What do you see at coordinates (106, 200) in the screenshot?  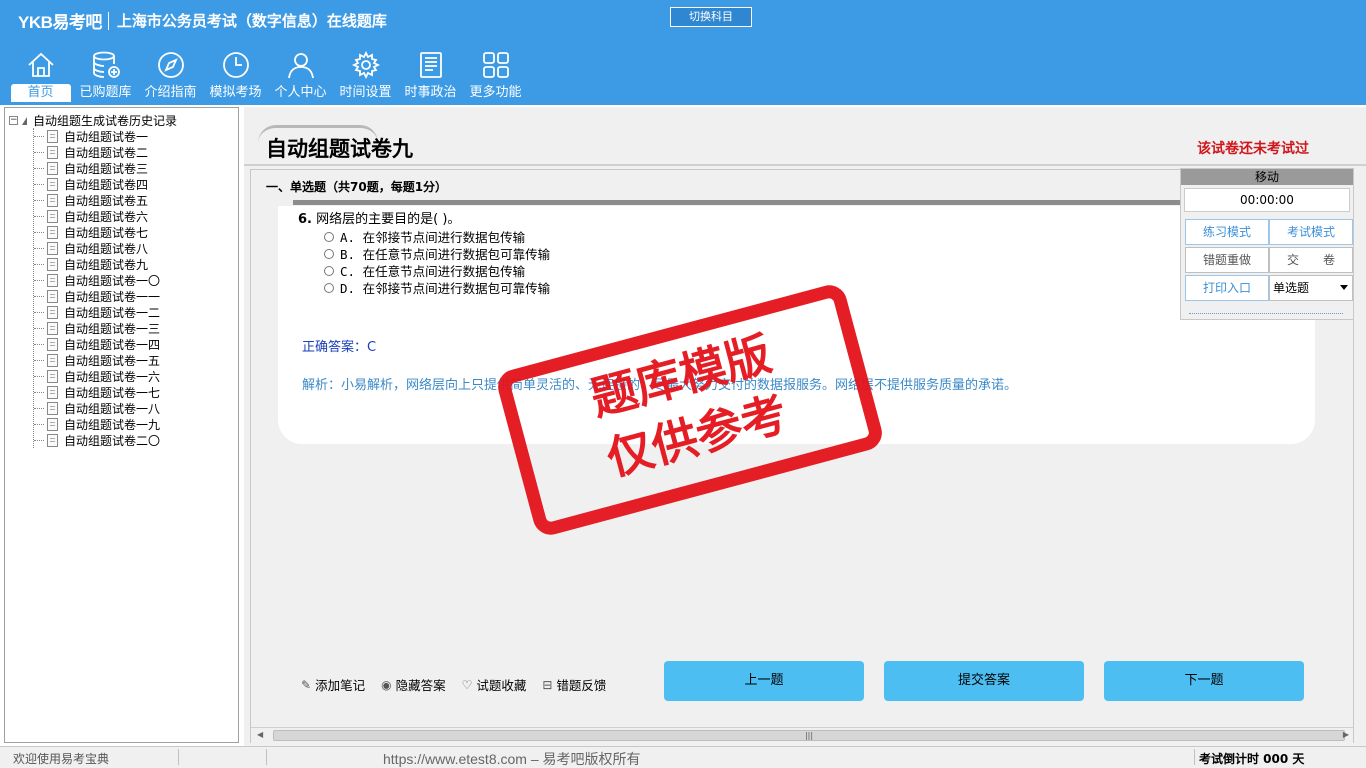 I see `tree-item-label: 自动组题试卷五` at bounding box center [106, 200].